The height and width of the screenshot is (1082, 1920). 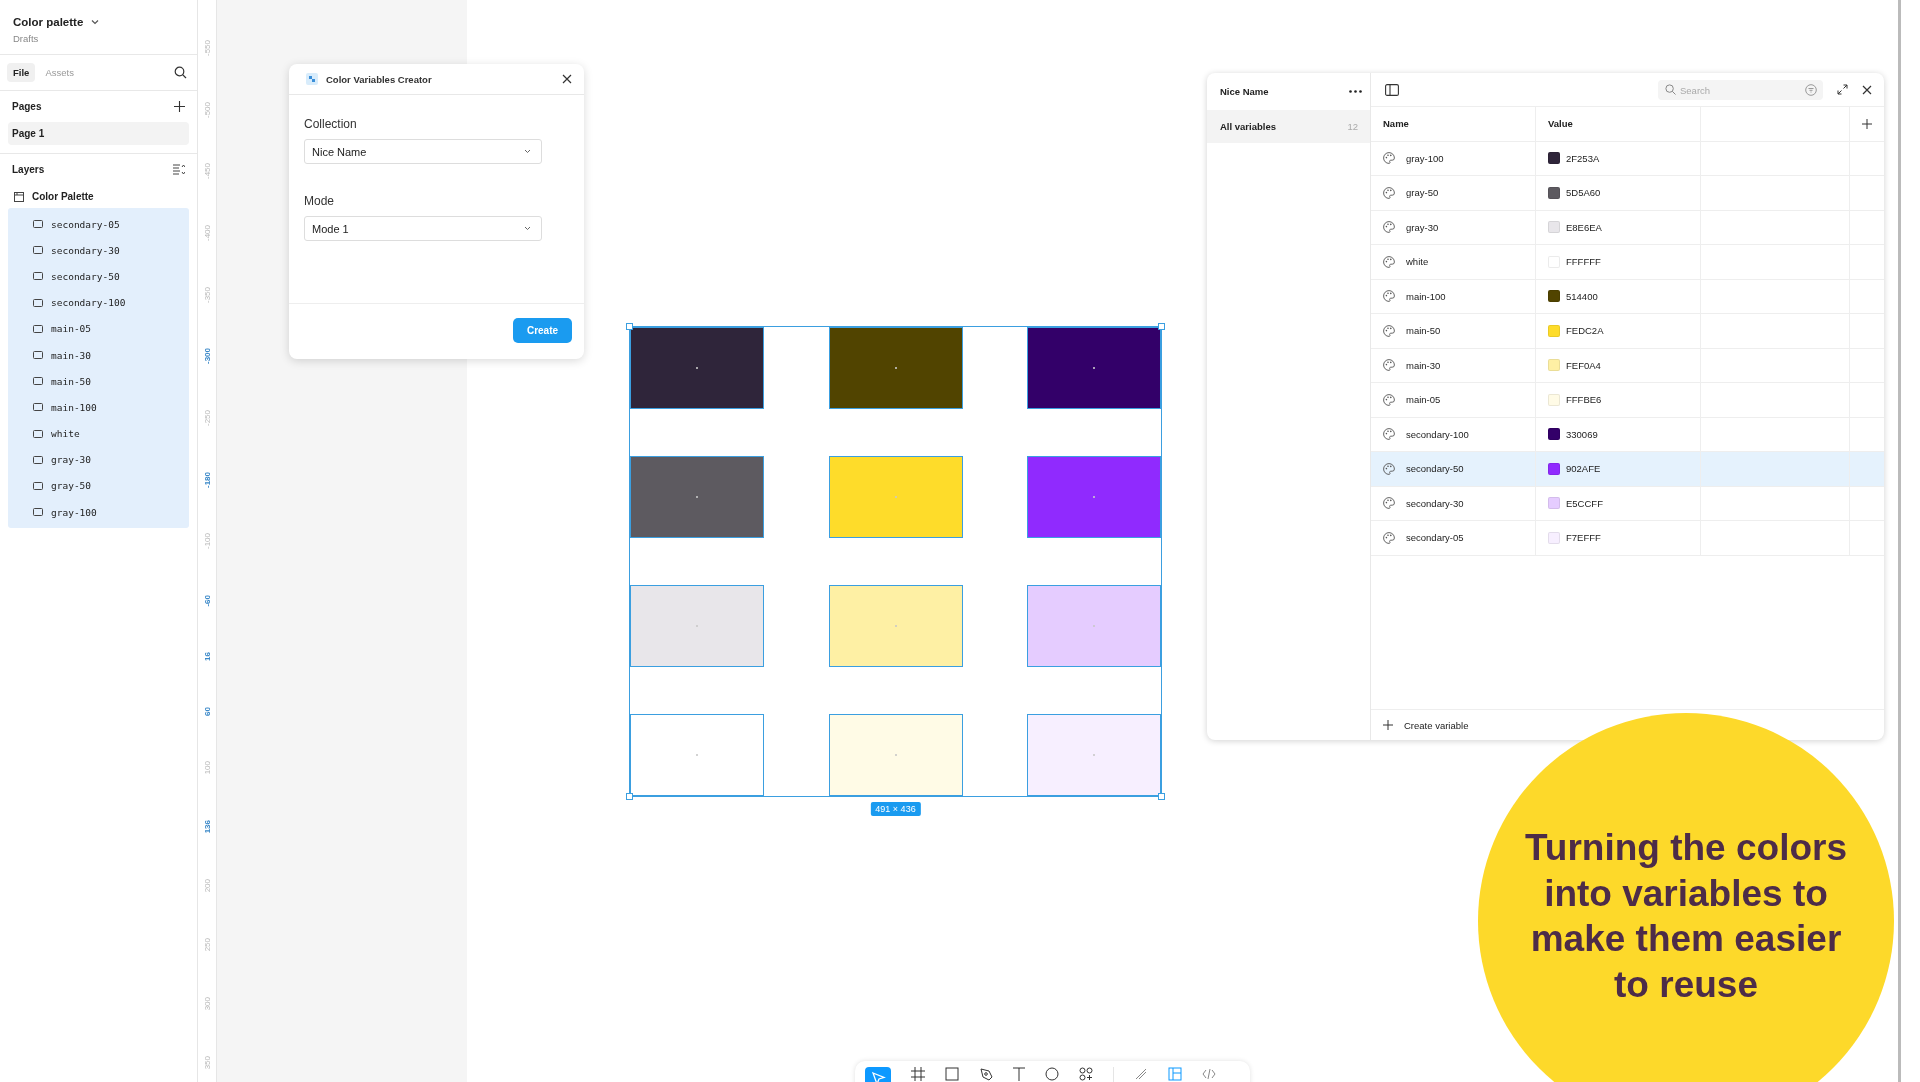 What do you see at coordinates (1584, 400) in the screenshot?
I see `color-value: FFFBE6` at bounding box center [1584, 400].